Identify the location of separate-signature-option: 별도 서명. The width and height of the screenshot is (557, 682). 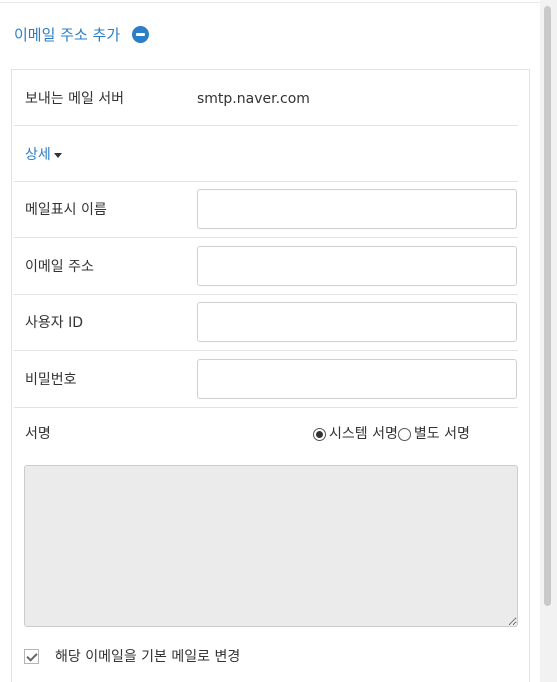
(433, 434).